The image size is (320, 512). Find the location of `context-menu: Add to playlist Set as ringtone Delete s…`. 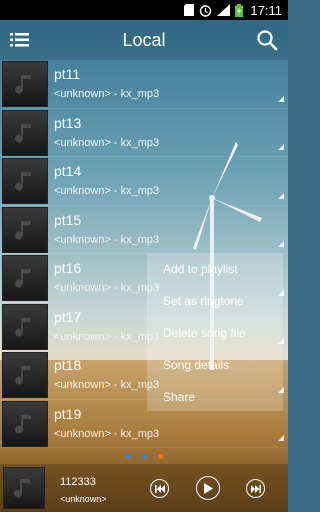

context-menu: Add to playlist Set as ringtone Delete s… is located at coordinates (215, 332).